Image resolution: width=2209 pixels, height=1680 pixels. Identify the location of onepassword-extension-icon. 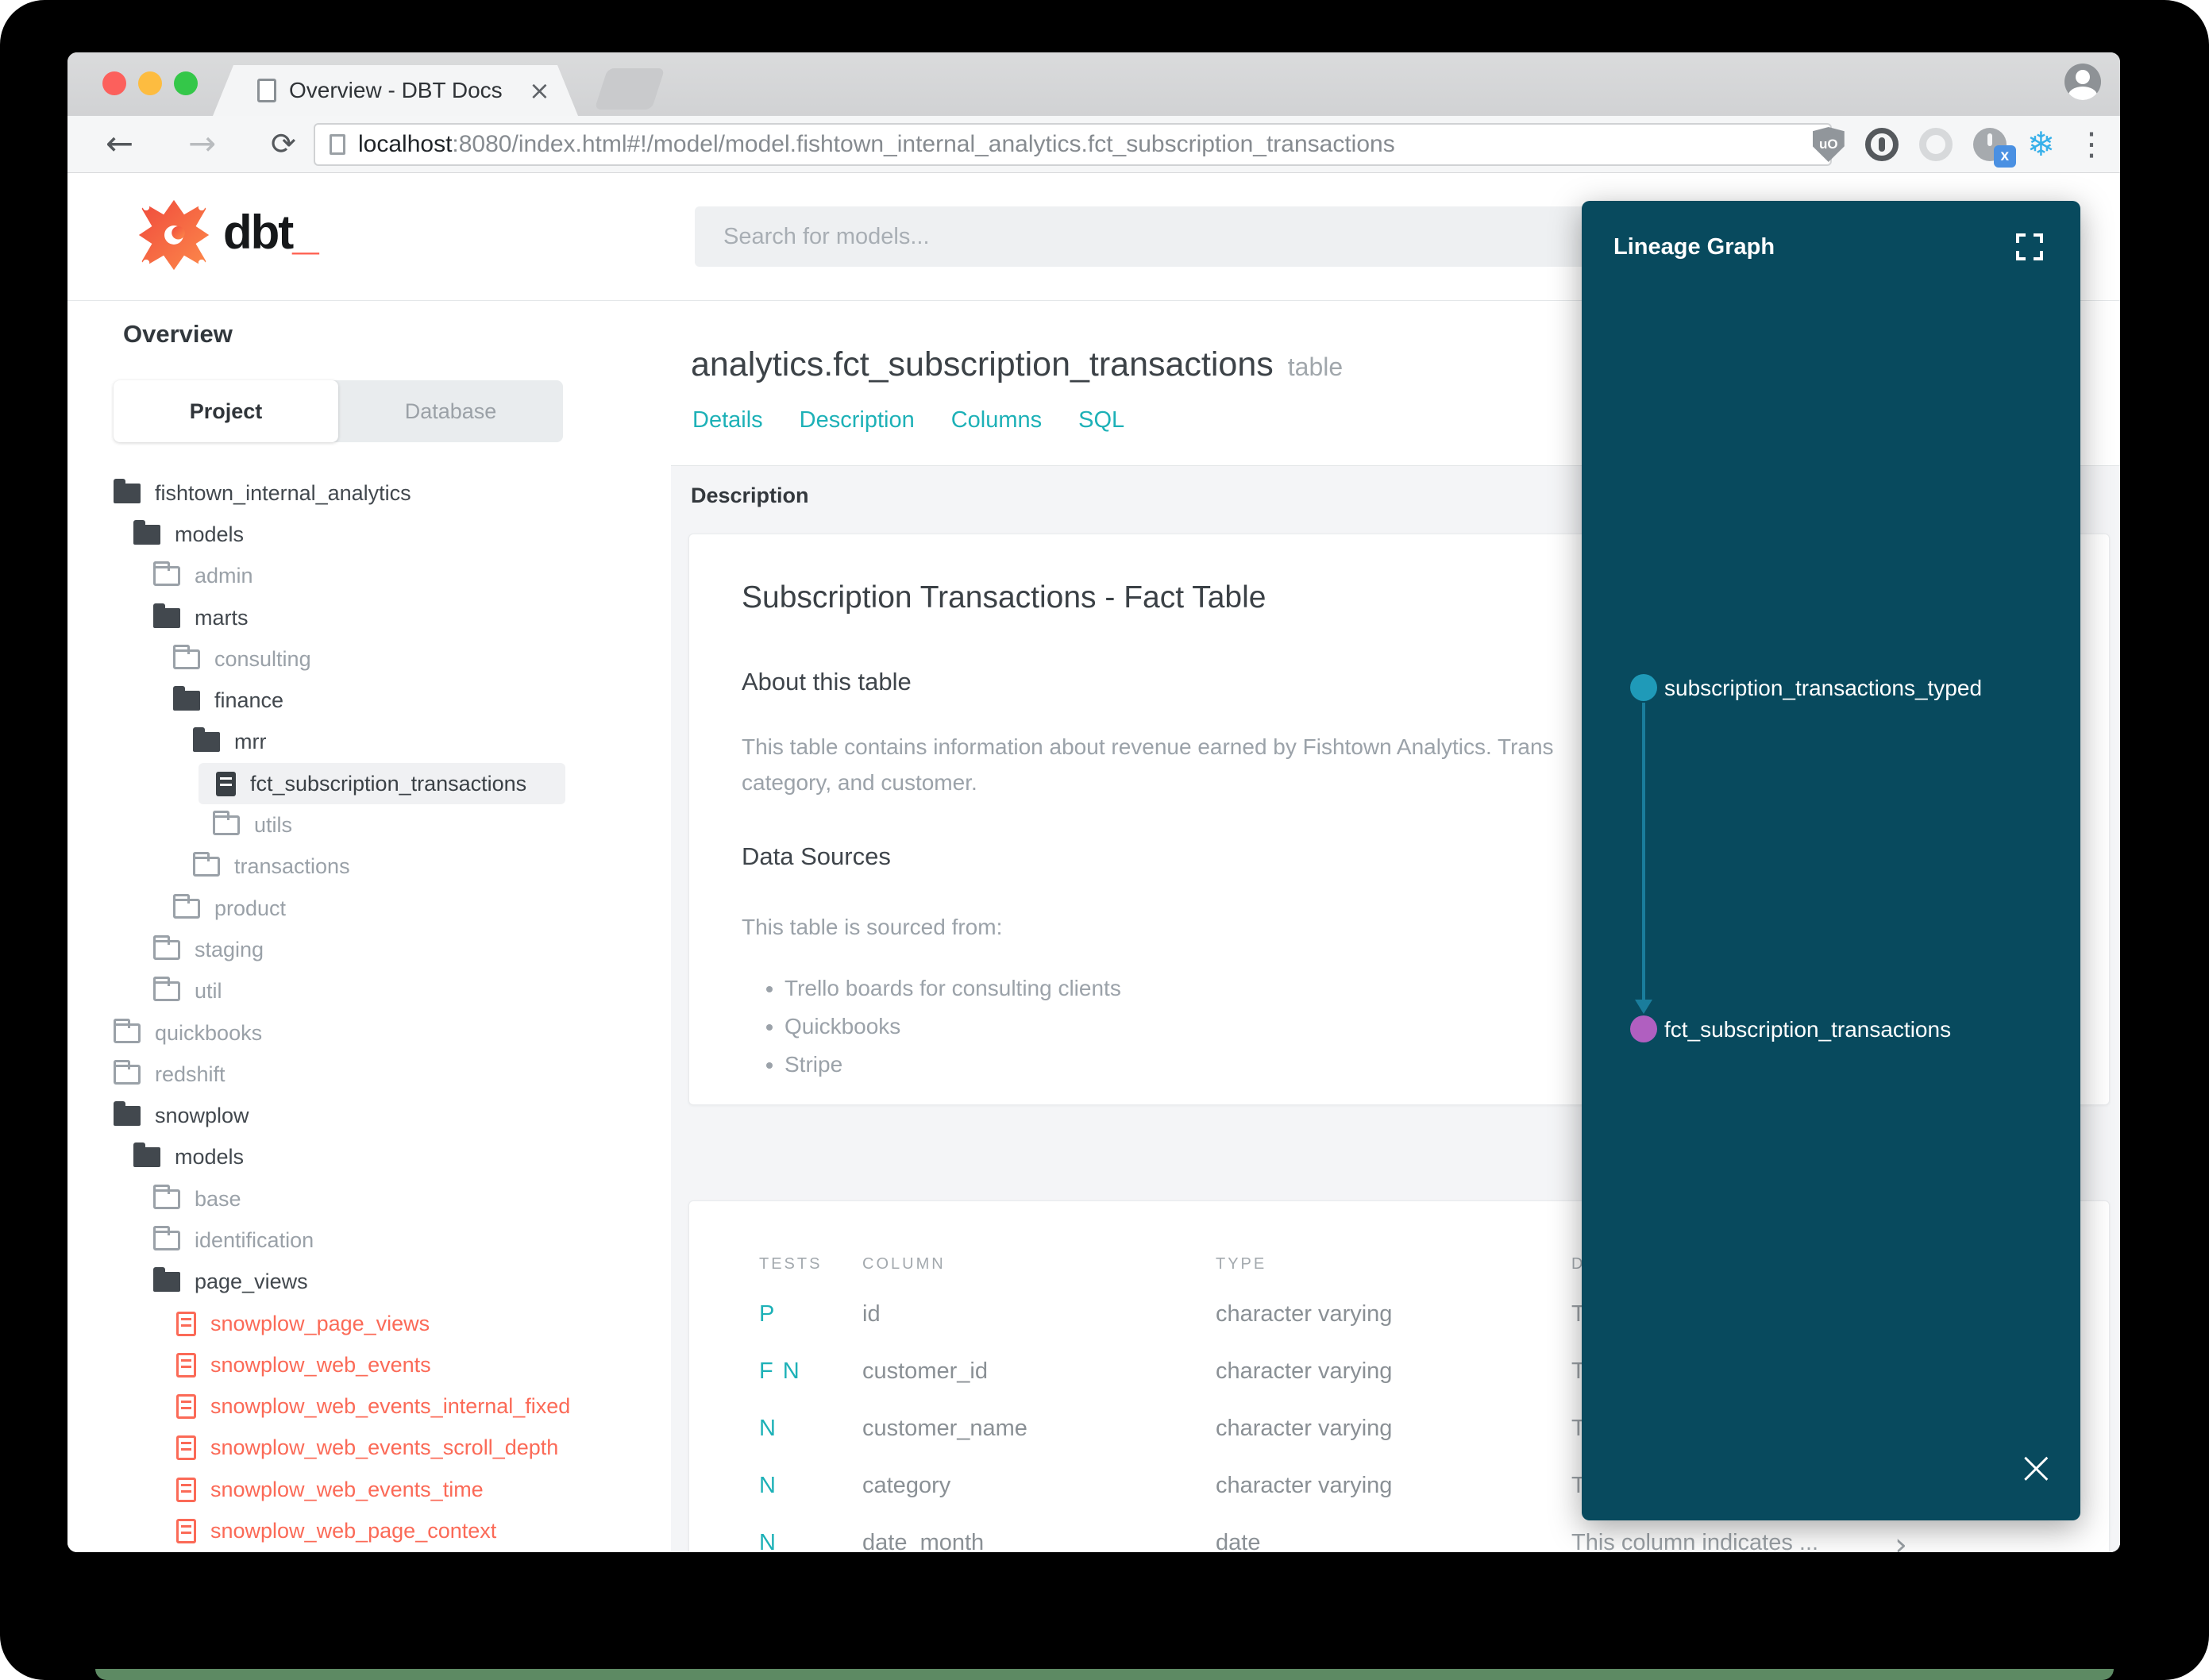
(1881, 144).